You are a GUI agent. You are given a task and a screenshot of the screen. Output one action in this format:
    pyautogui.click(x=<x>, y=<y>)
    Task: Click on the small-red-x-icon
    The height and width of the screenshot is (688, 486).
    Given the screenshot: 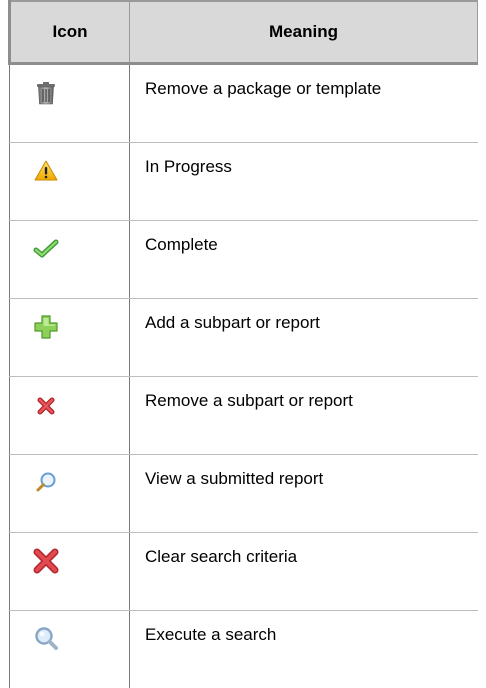 What is the action you would take?
    pyautogui.click(x=46, y=405)
    